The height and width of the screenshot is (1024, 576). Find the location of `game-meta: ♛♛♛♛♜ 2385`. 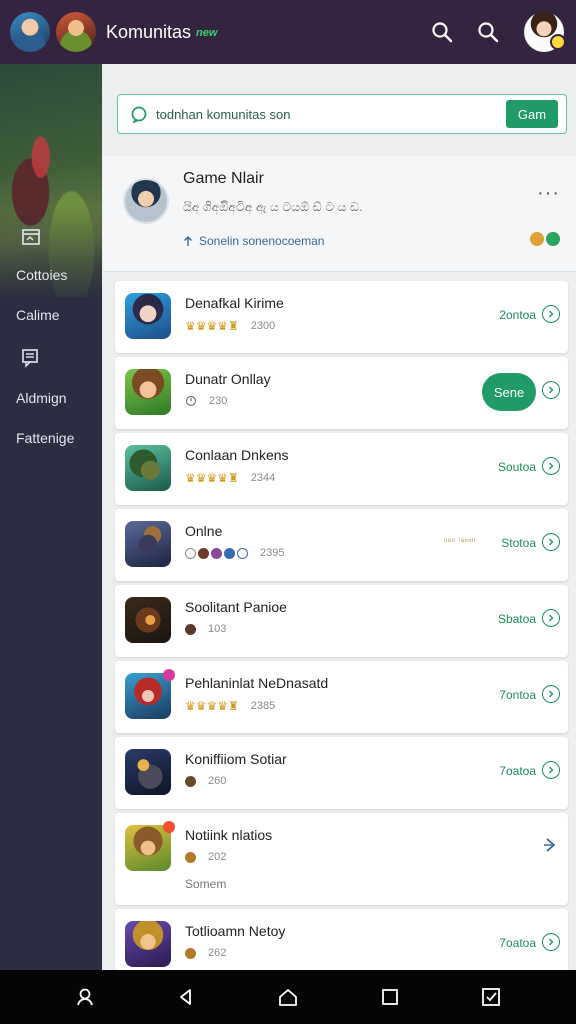

game-meta: ♛♛♛♛♜ 2385 is located at coordinates (230, 706).